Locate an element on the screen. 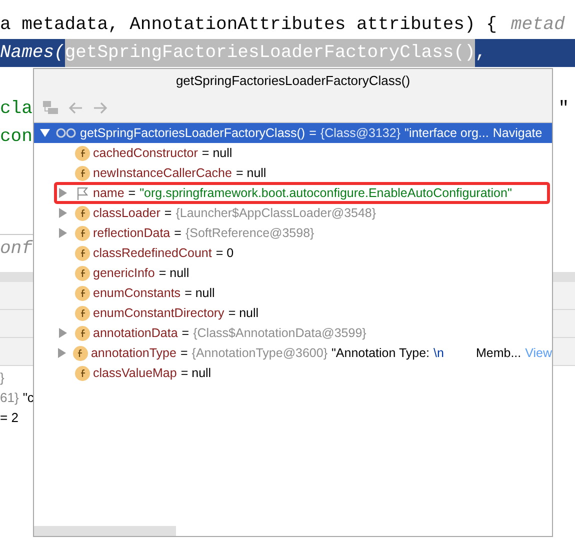 This screenshot has width=575, height=540. console-text: } is located at coordinates (2, 377).